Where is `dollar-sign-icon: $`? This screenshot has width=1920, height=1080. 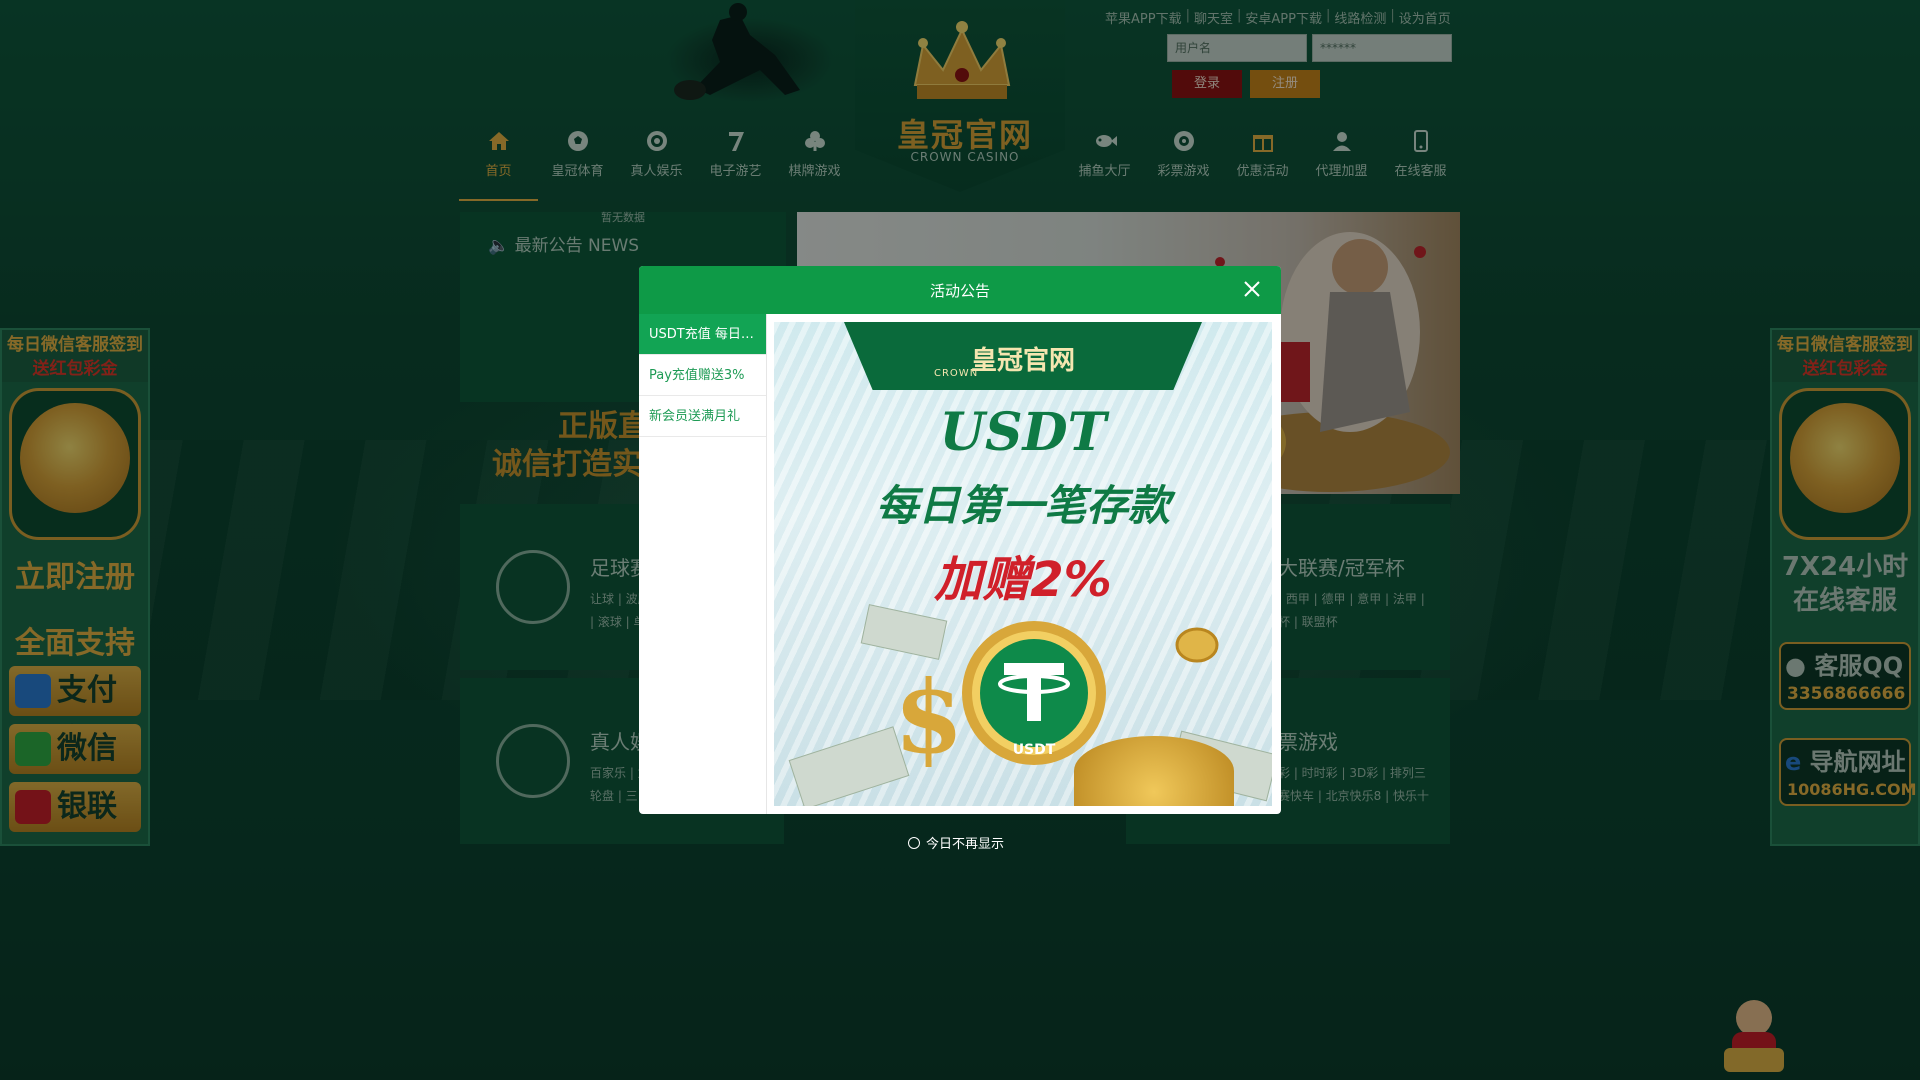 dollar-sign-icon: $ is located at coordinates (929, 717).